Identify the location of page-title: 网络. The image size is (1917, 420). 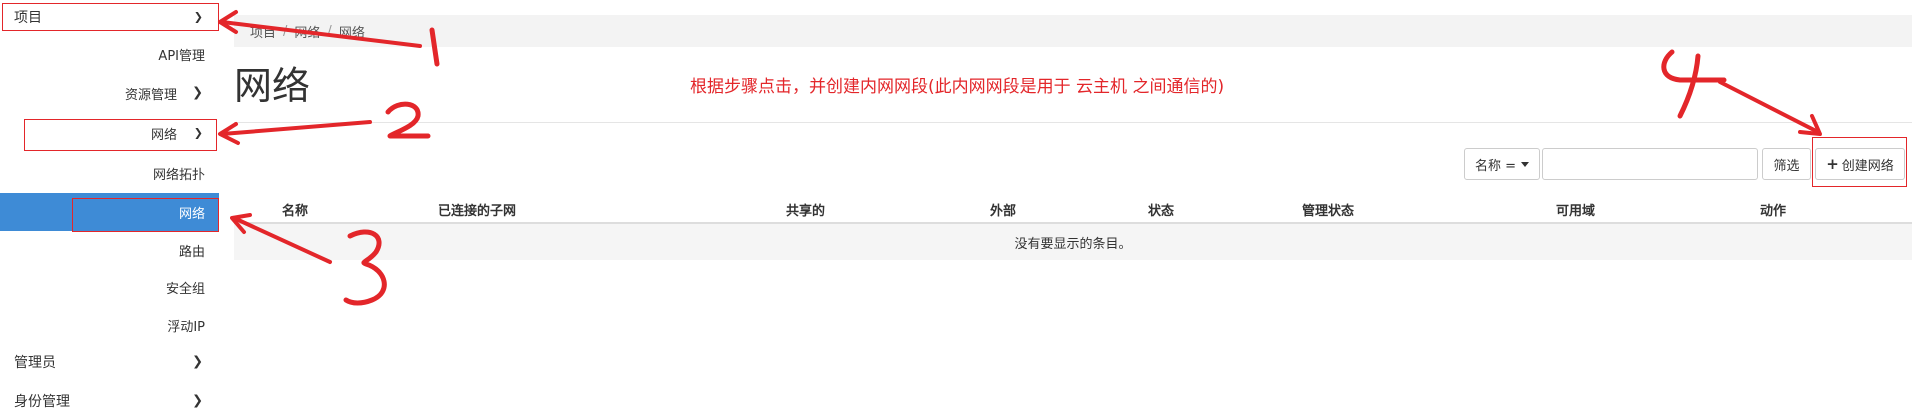
(272, 86).